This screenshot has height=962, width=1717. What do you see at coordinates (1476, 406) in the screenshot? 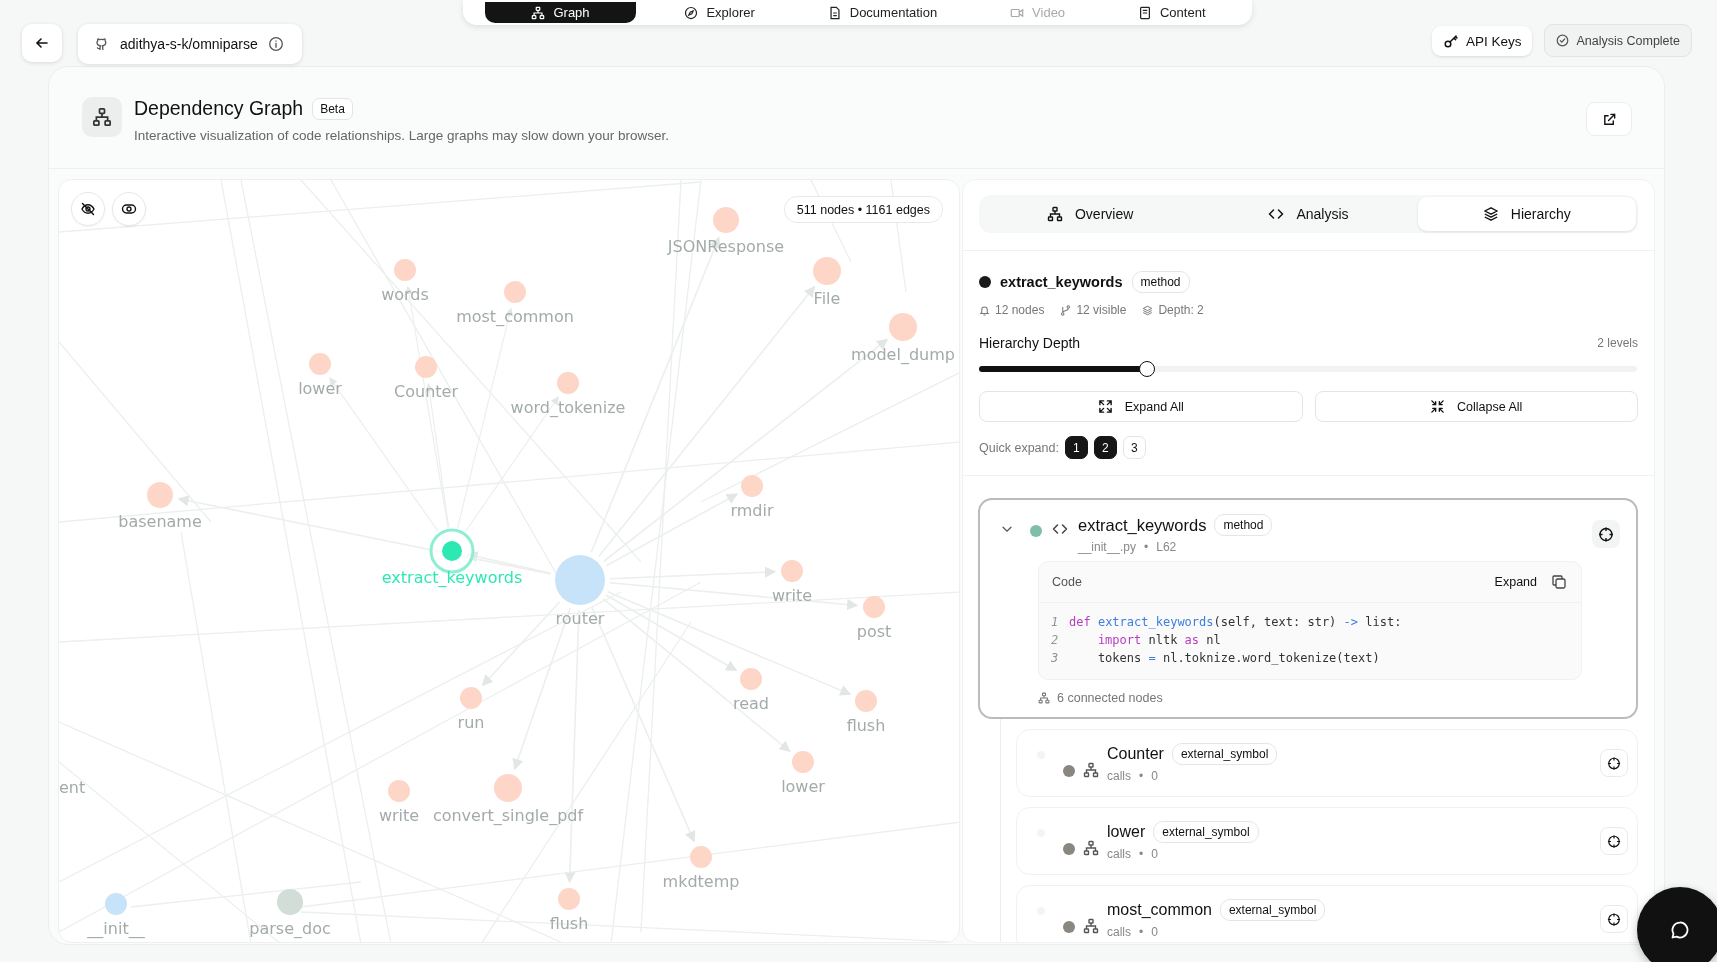
I see `collapse-all-button: Collapse All` at bounding box center [1476, 406].